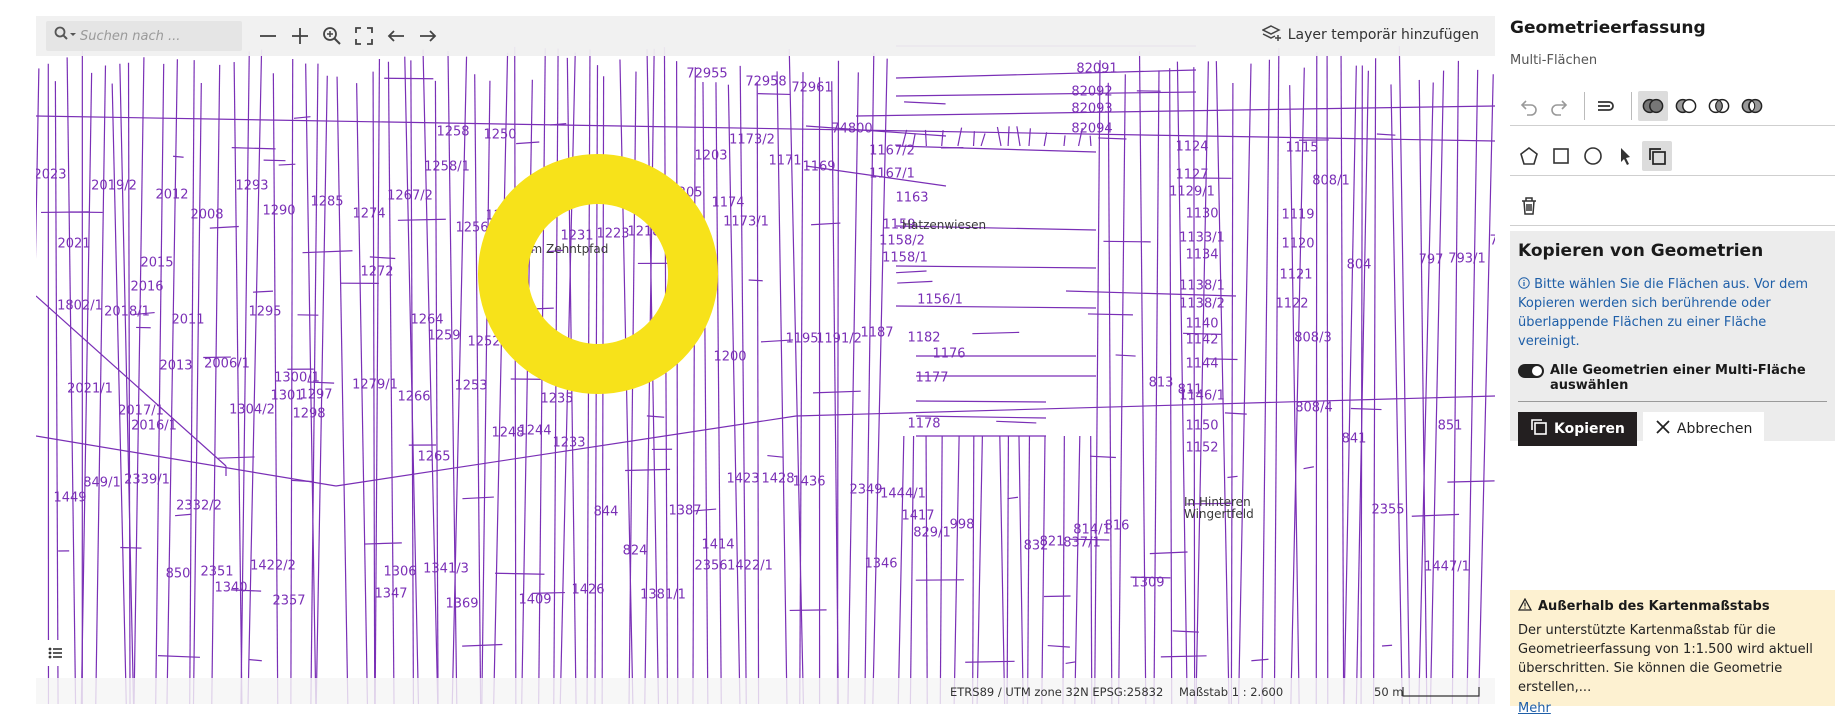 The image size is (1845, 721). Describe the element at coordinates (1529, 156) in the screenshot. I see `polygon-icon` at that location.